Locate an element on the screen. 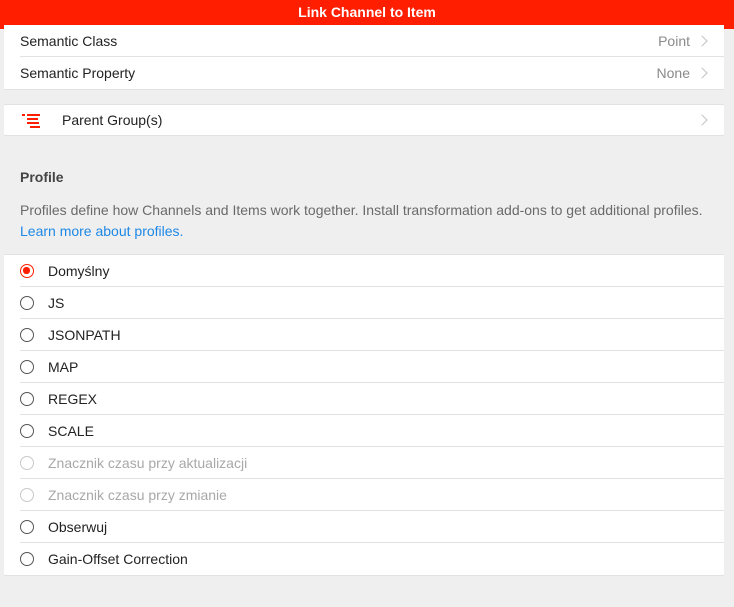  profile-option-label: Domyślny is located at coordinates (79, 271).